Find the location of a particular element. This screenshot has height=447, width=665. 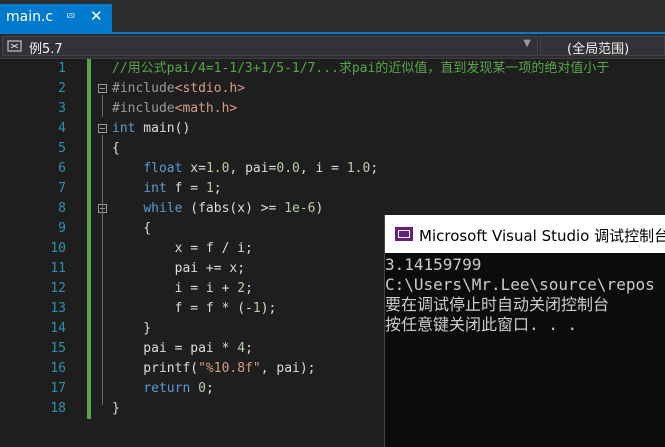

navigation-bar: 例5.7 ▼ (全局范围) is located at coordinates (332, 46).